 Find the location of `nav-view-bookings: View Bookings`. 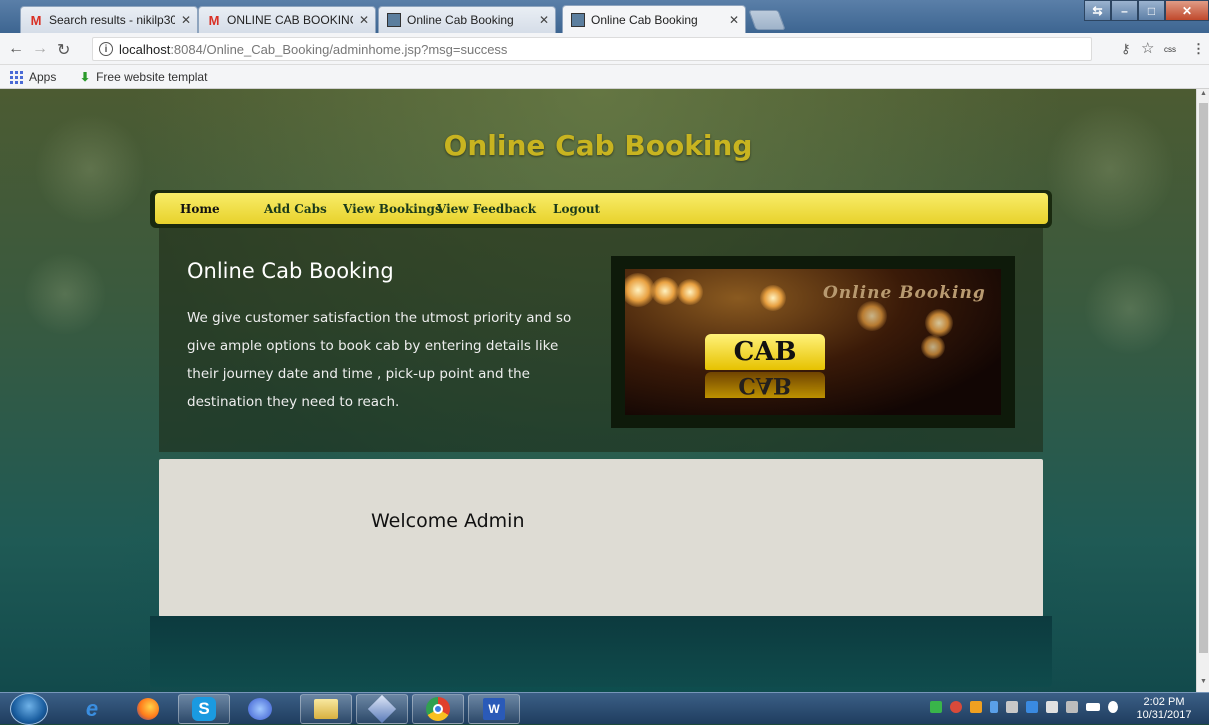

nav-view-bookings: View Bookings is located at coordinates (392, 209).